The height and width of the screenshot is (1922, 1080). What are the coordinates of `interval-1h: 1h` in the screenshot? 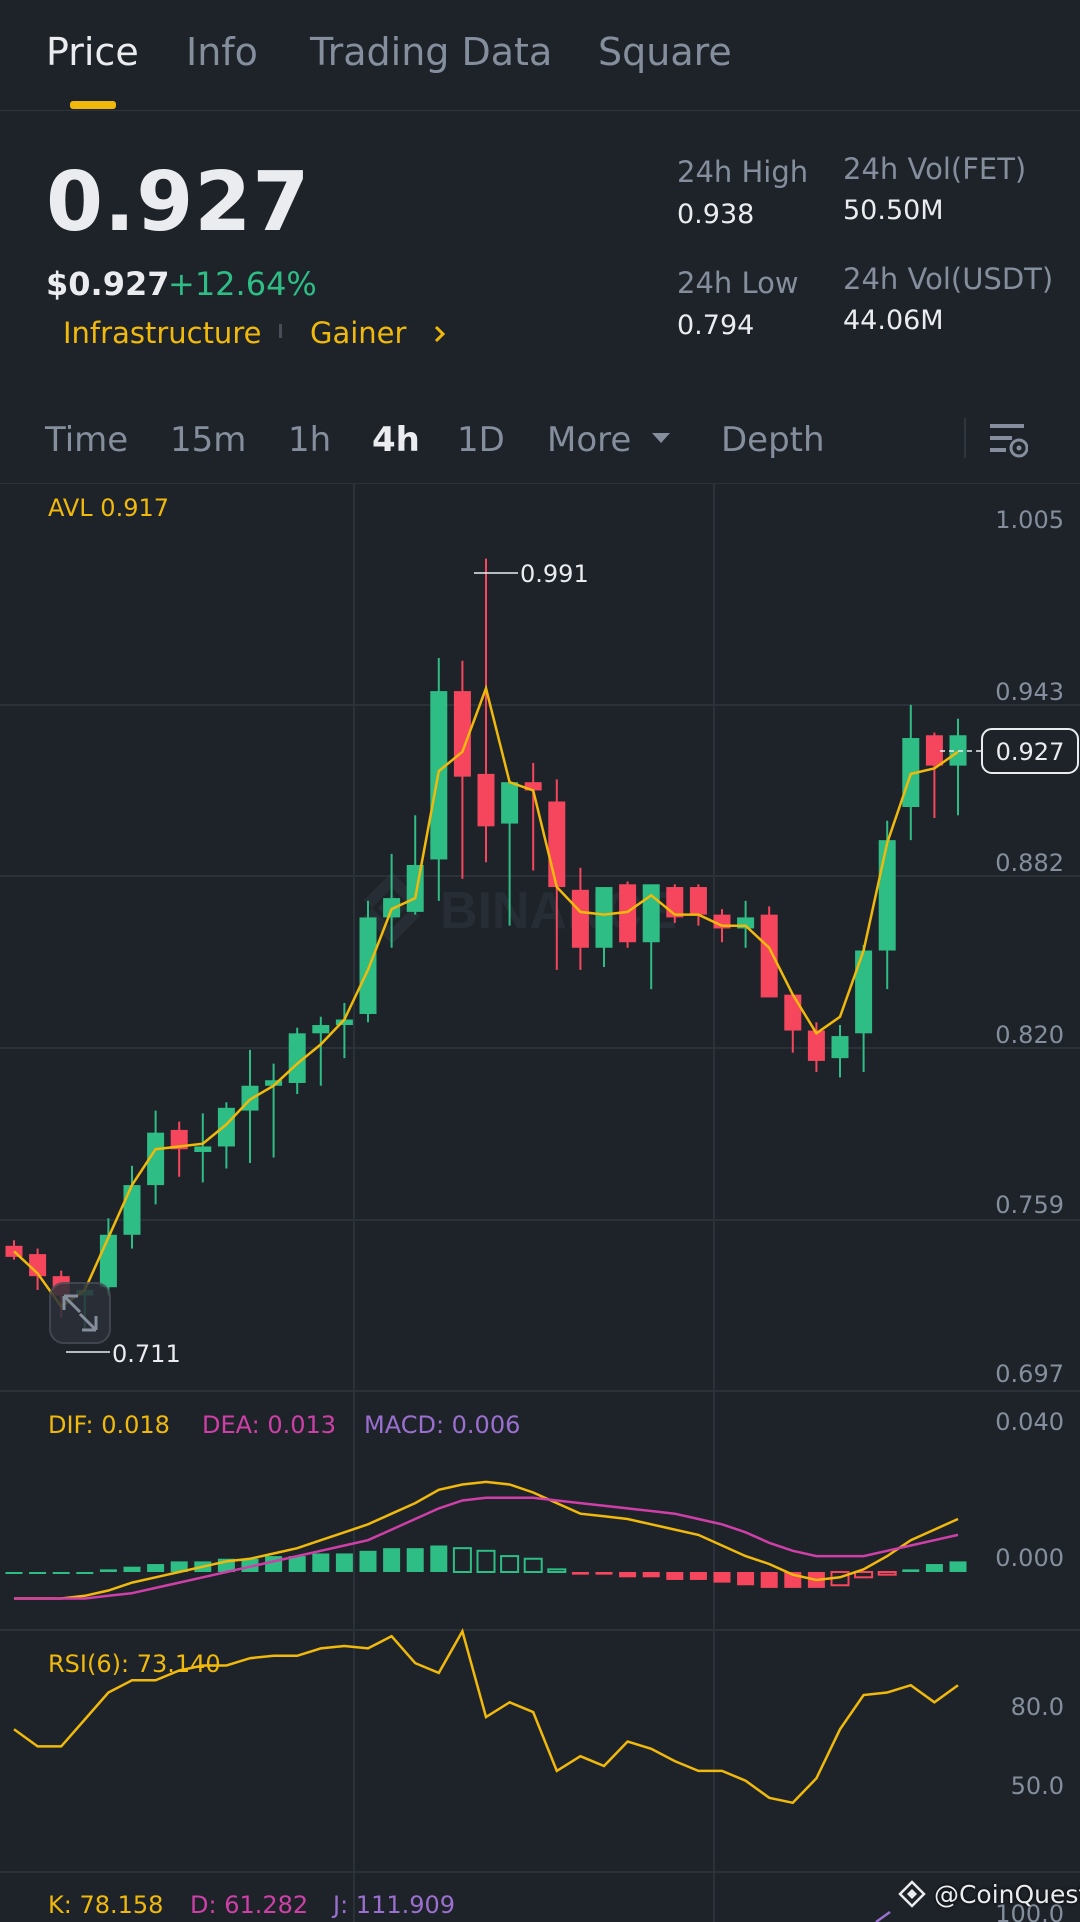 It's located at (309, 440).